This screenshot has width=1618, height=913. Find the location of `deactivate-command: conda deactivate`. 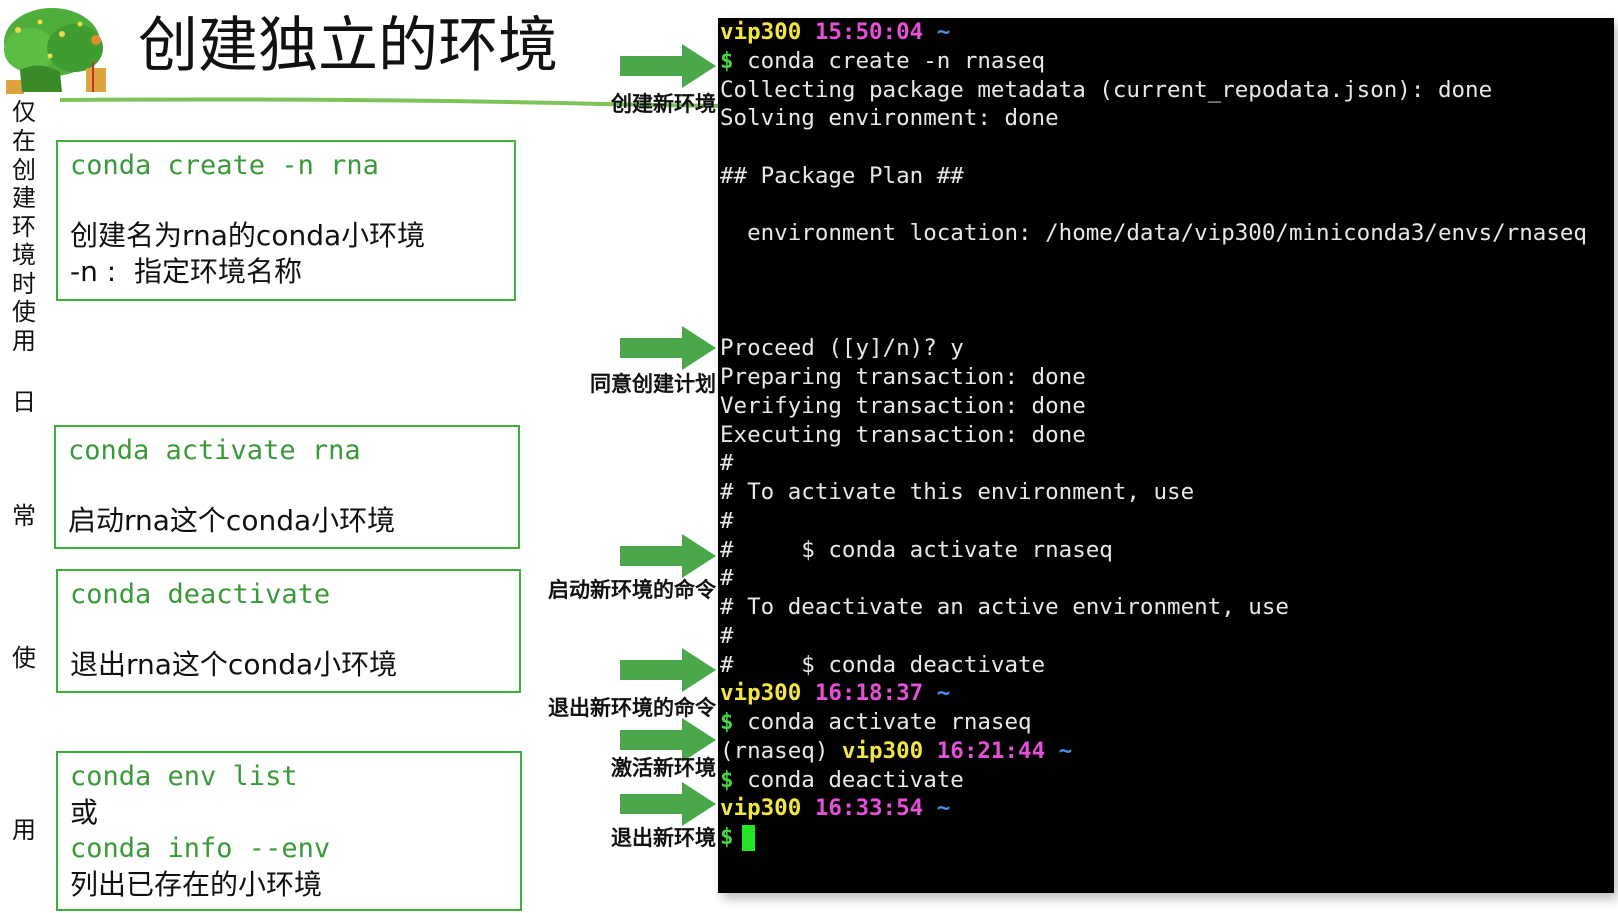

deactivate-command: conda deactivate is located at coordinates (200, 594).